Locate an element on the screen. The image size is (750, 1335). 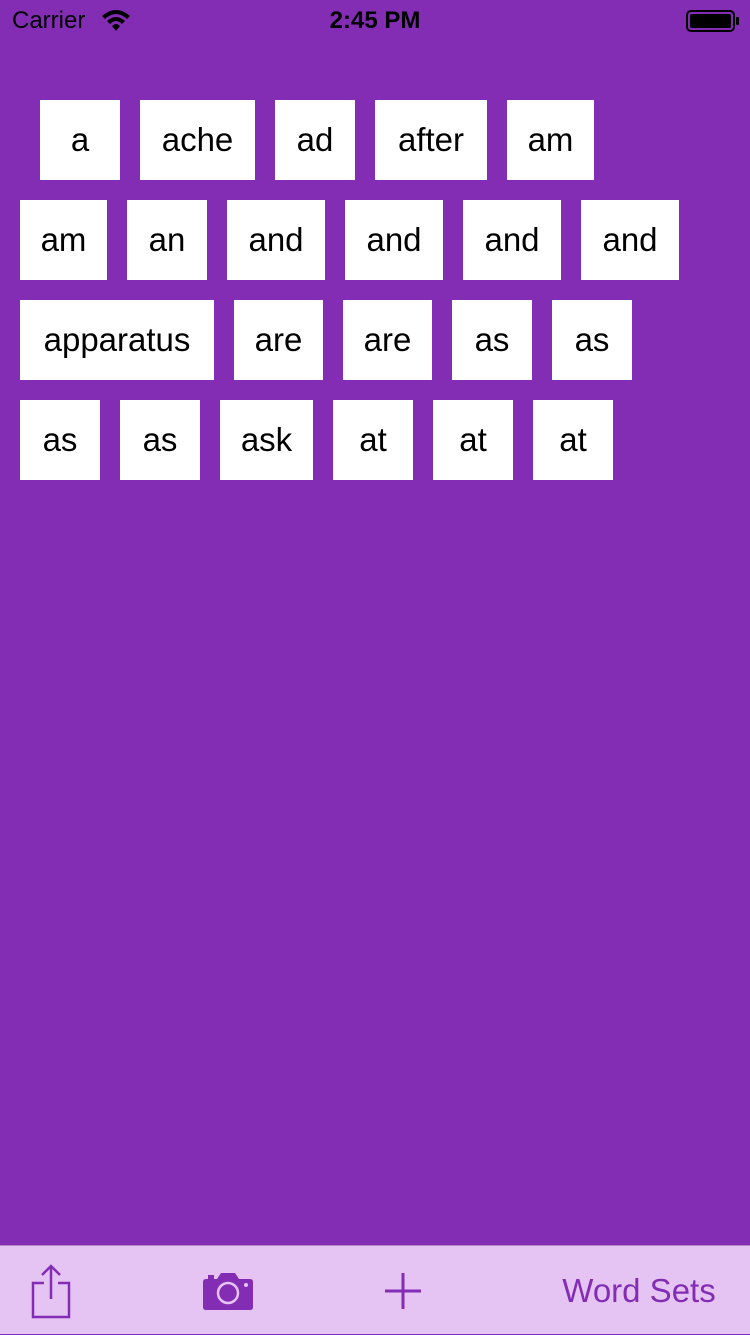
word-tile: an is located at coordinates (167, 240).